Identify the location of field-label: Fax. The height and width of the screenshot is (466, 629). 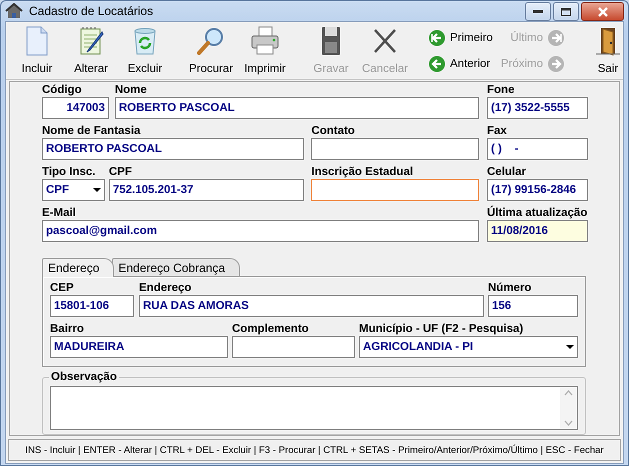
(497, 131).